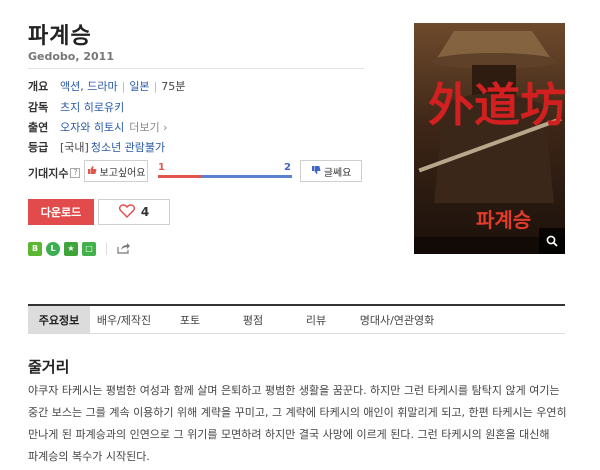  What do you see at coordinates (74, 147) in the screenshot?
I see `rating-region: [국내]` at bounding box center [74, 147].